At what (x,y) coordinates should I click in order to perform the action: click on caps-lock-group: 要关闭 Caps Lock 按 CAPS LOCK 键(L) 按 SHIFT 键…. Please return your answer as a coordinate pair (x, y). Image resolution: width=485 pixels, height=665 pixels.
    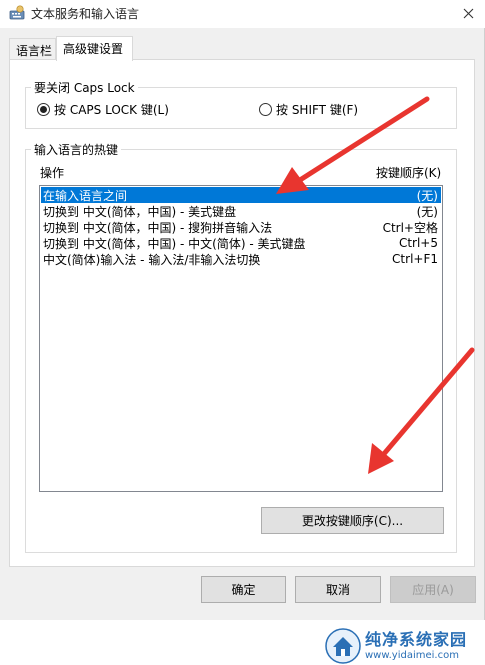
    Looking at the image, I should click on (241, 104).